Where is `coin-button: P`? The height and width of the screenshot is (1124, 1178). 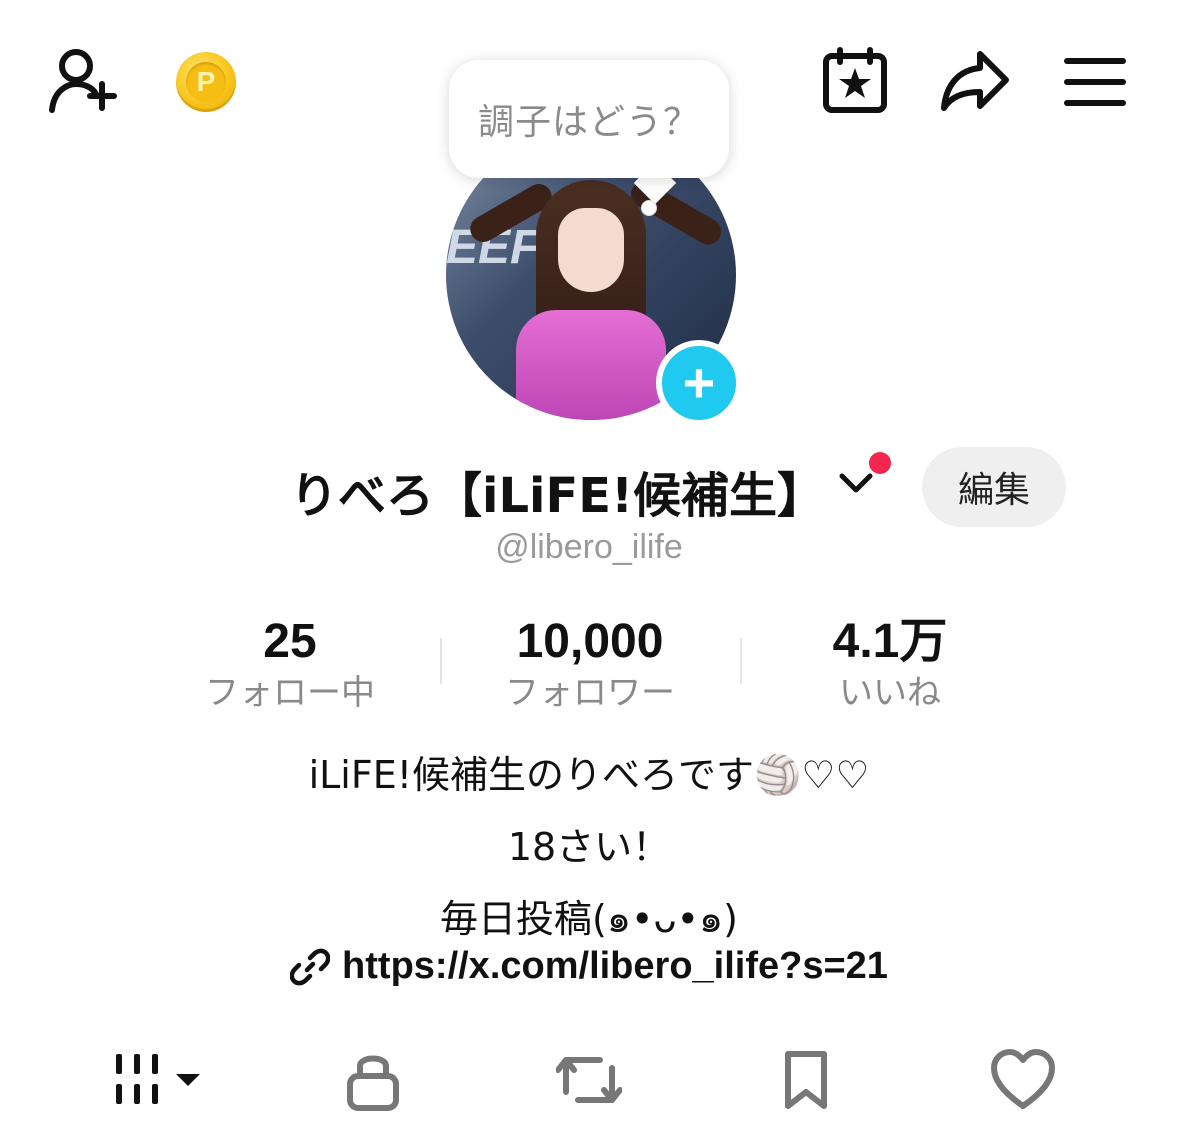 coin-button: P is located at coordinates (206, 82).